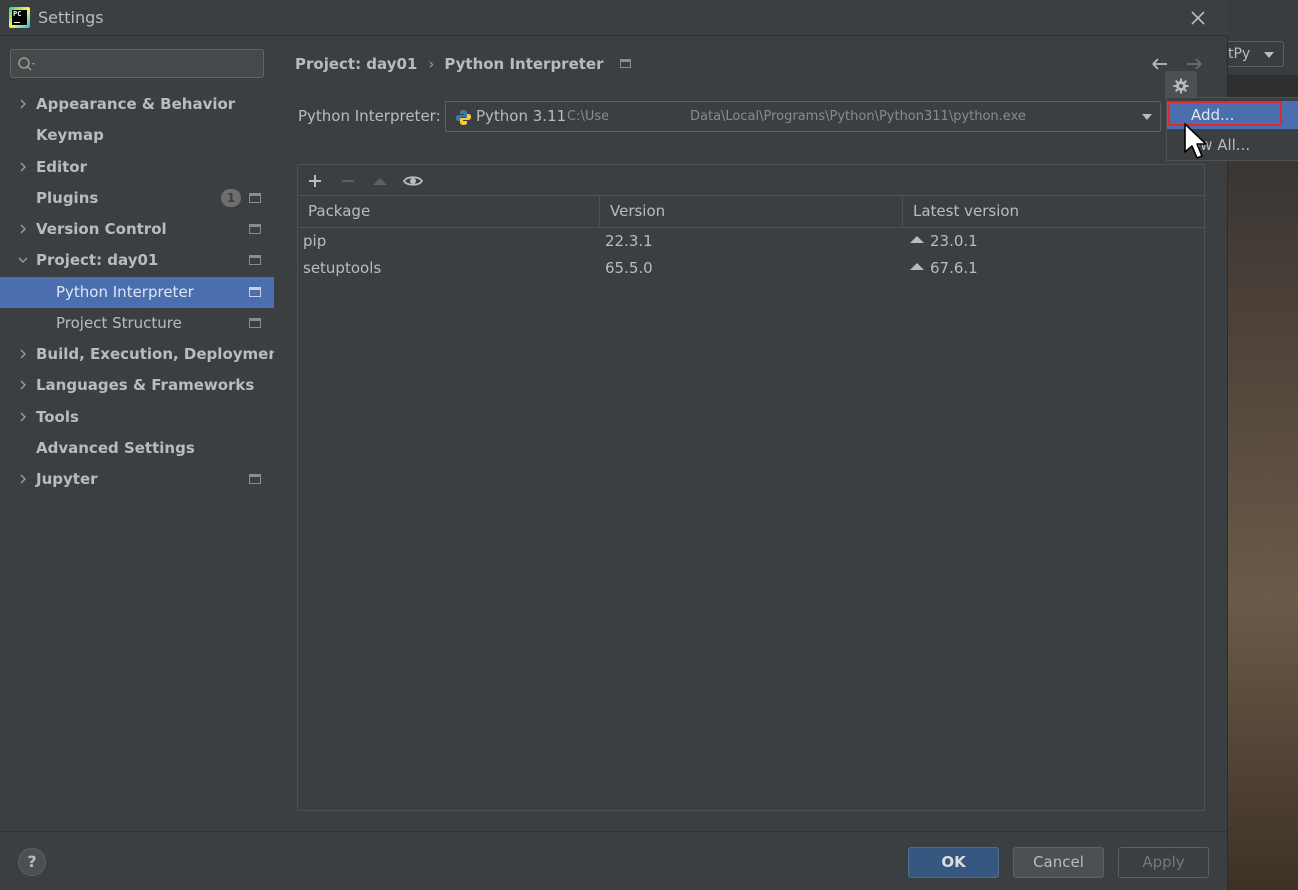 The height and width of the screenshot is (890, 1298). Describe the element at coordinates (629, 241) in the screenshot. I see `package-version: 22.3.1` at that location.